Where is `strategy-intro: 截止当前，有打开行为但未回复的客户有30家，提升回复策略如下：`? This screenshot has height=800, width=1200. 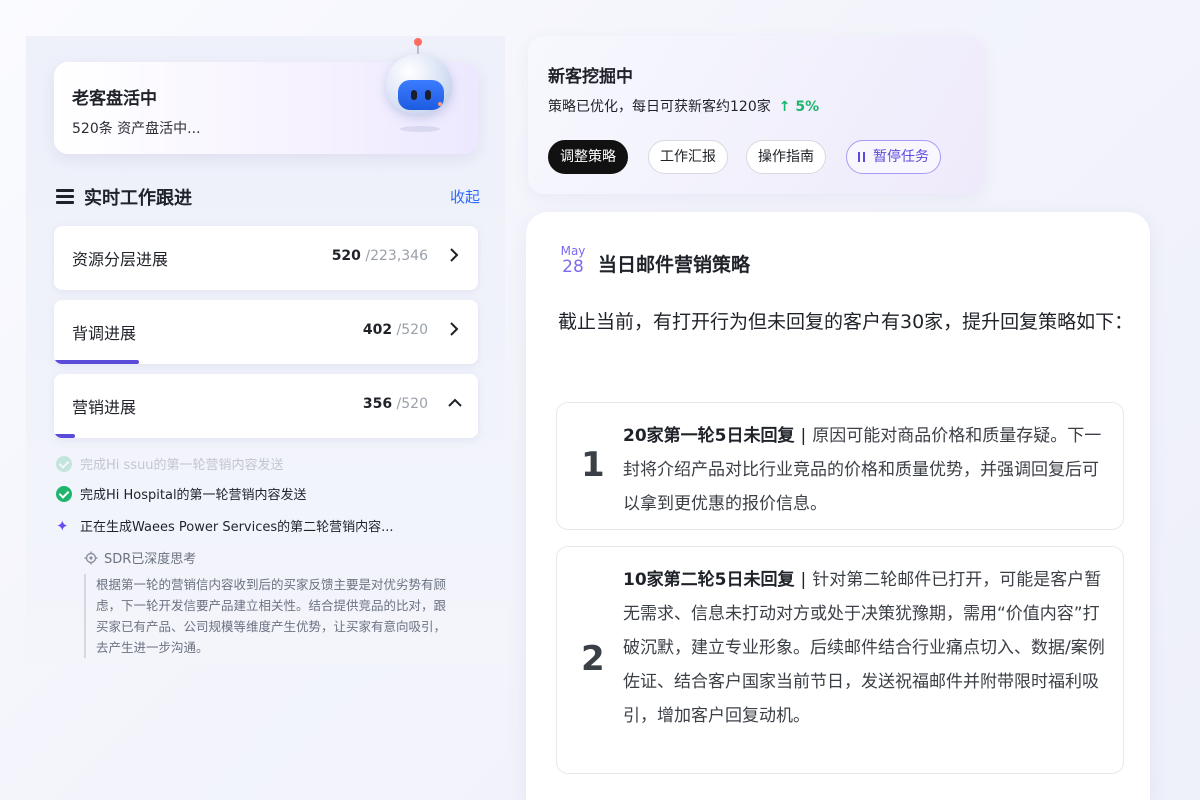 strategy-intro: 截止当前，有打开行为但未回复的客户有30家，提升回复策略如下： is located at coordinates (846, 322).